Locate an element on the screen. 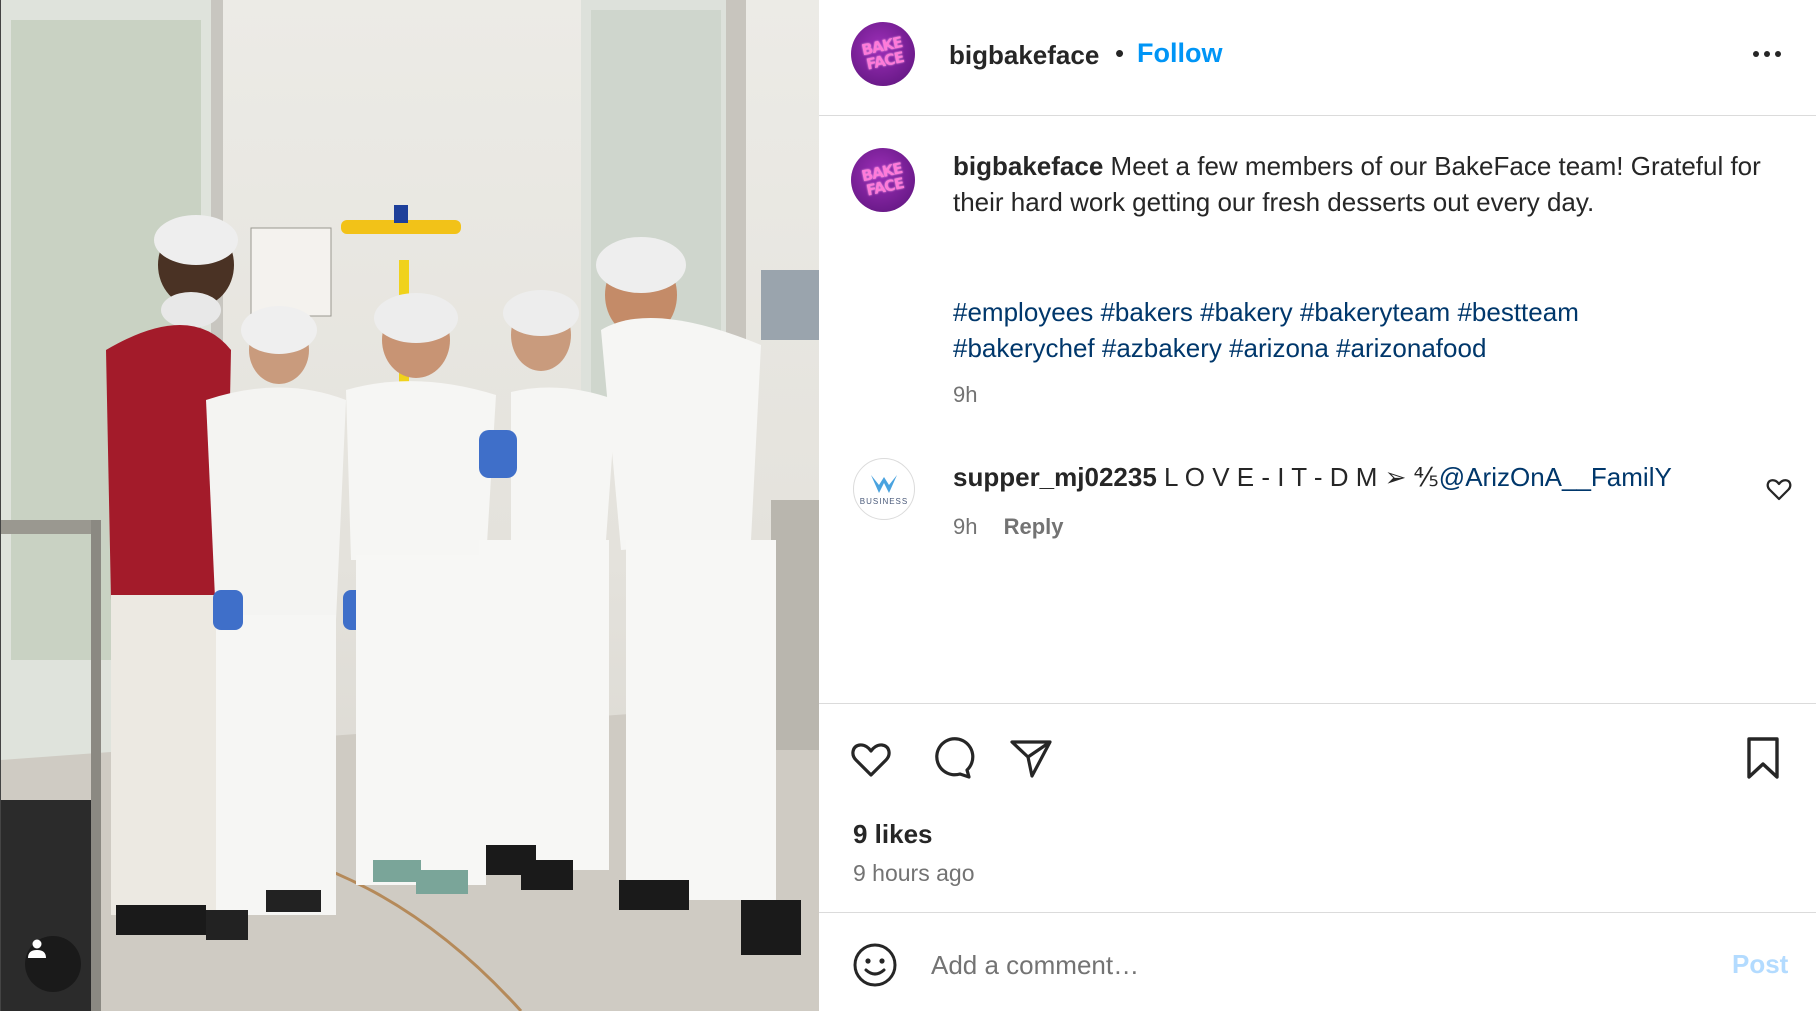 The height and width of the screenshot is (1011, 1816). hashtag-link: #azbakery is located at coordinates (1162, 348).